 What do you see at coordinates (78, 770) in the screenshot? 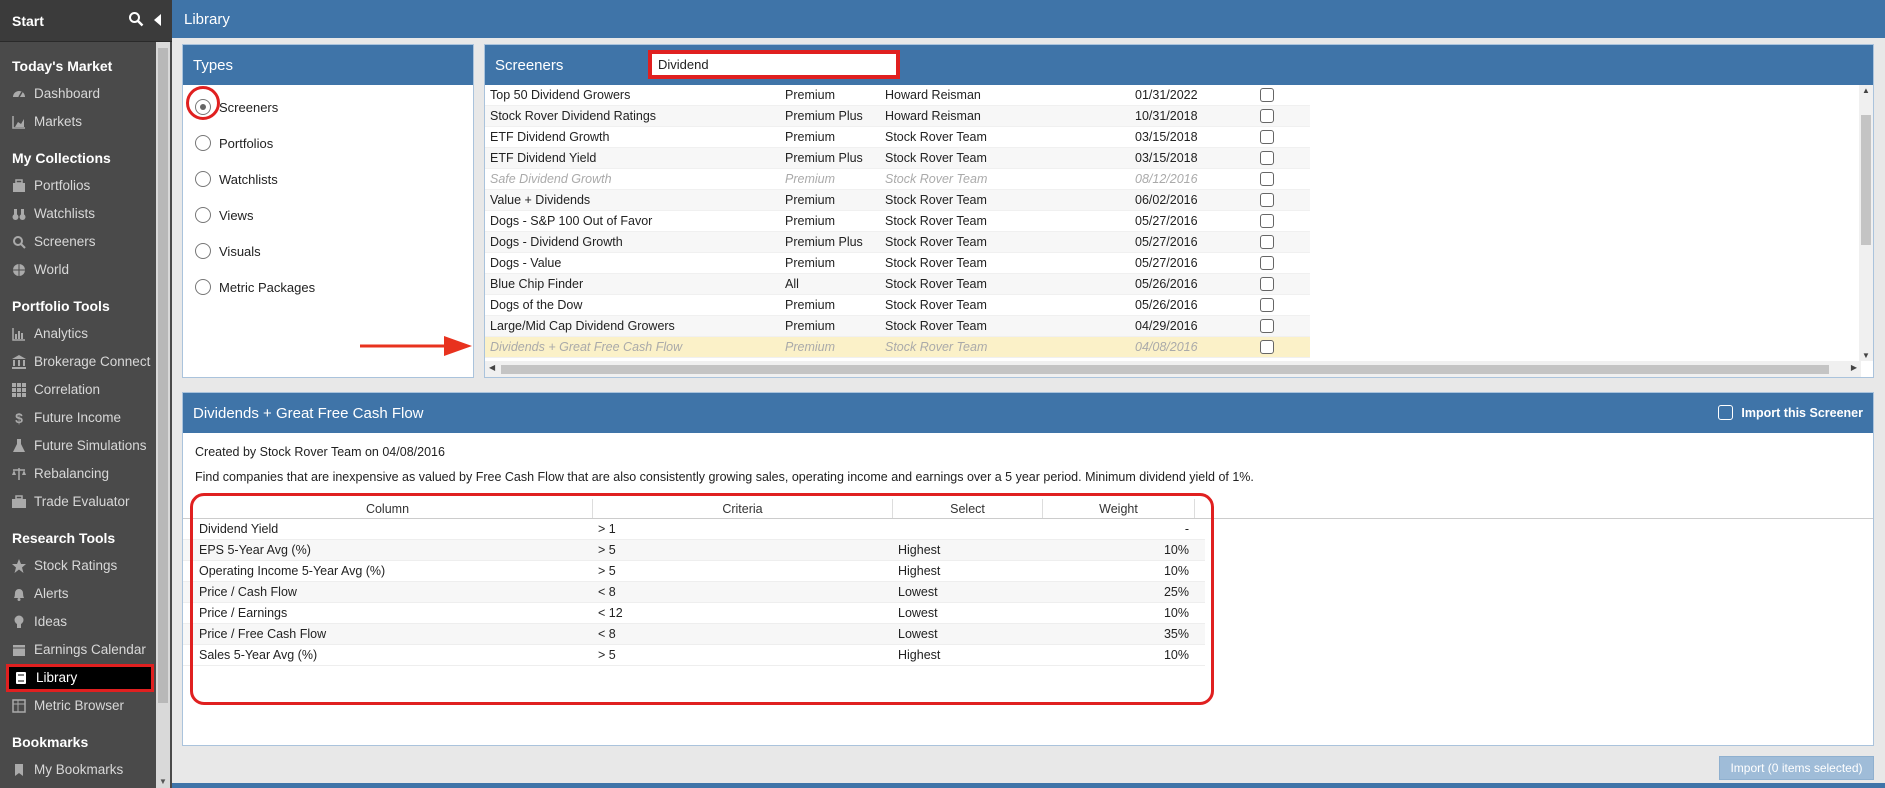
I see `sidebar-item-my-bookmarks: My Bookmarks` at bounding box center [78, 770].